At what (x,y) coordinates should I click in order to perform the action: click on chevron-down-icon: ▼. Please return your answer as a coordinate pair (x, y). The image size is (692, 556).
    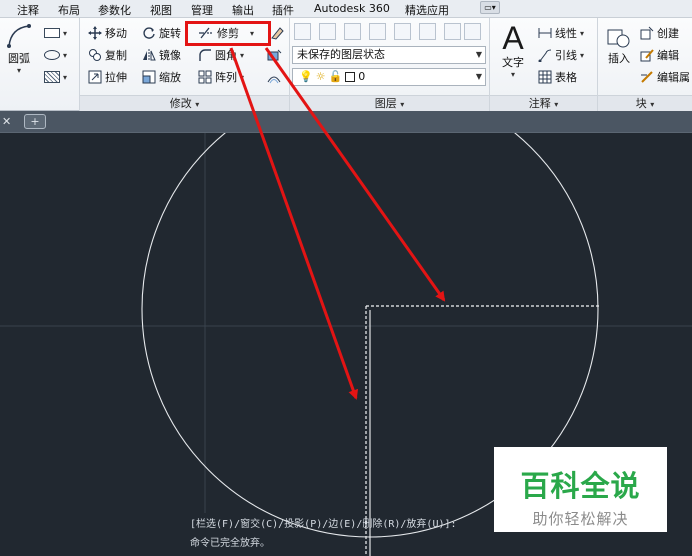
    Looking at the image, I should click on (478, 54).